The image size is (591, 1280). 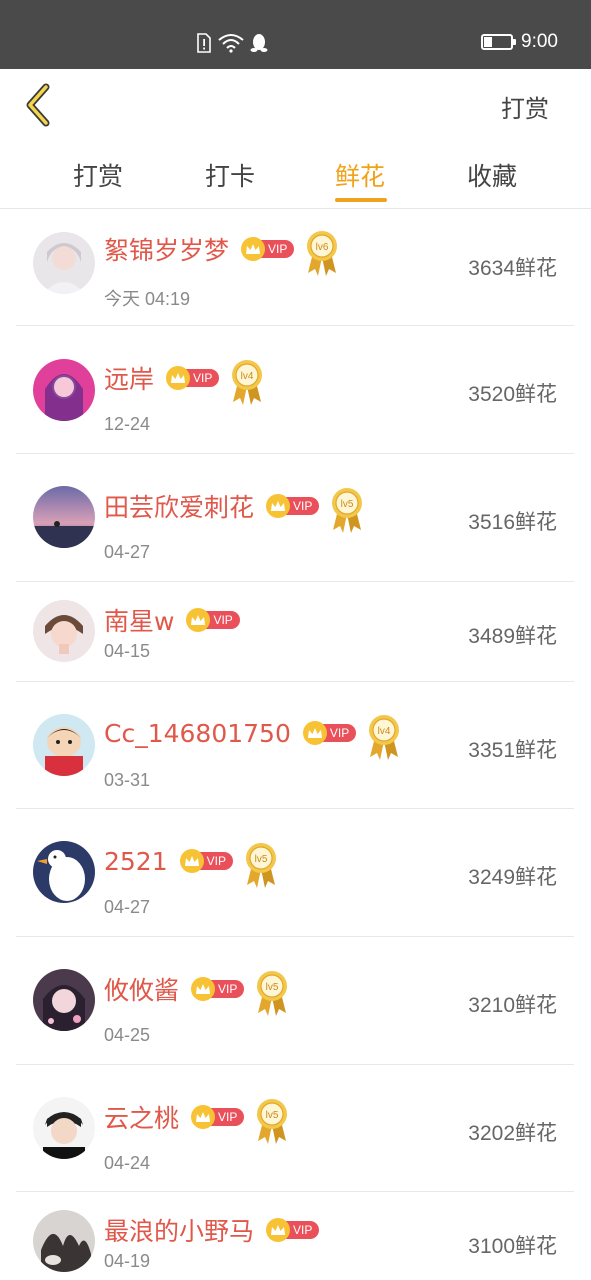 What do you see at coordinates (512, 394) in the screenshot?
I see `flower-count: 3520鲜花` at bounding box center [512, 394].